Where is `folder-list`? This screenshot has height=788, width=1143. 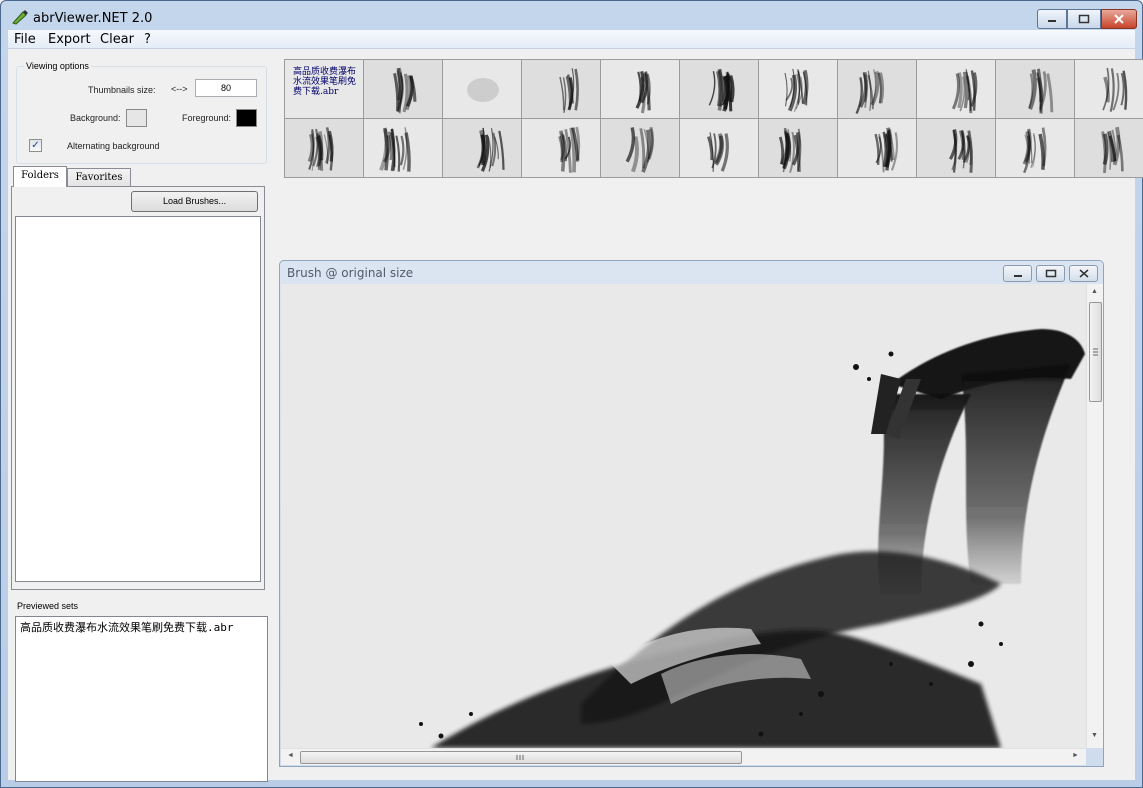 folder-list is located at coordinates (138, 399).